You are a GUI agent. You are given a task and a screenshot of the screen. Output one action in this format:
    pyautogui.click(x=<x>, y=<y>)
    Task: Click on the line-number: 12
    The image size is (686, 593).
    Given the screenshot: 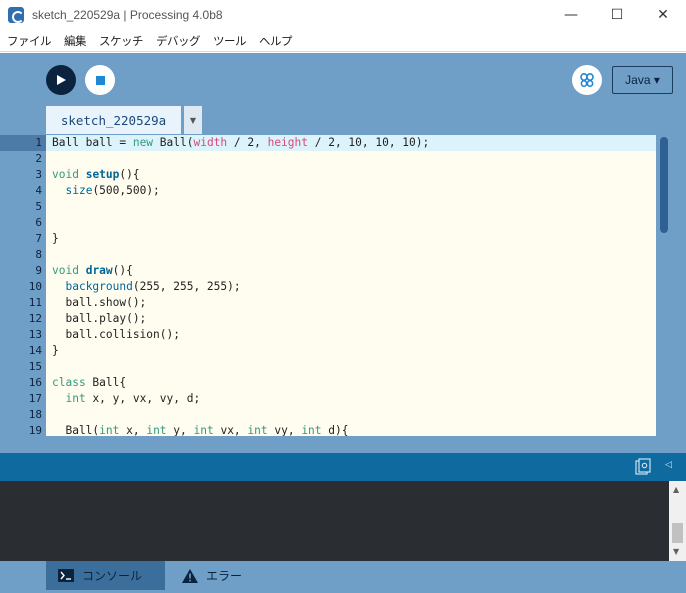 What is the action you would take?
    pyautogui.click(x=35, y=318)
    